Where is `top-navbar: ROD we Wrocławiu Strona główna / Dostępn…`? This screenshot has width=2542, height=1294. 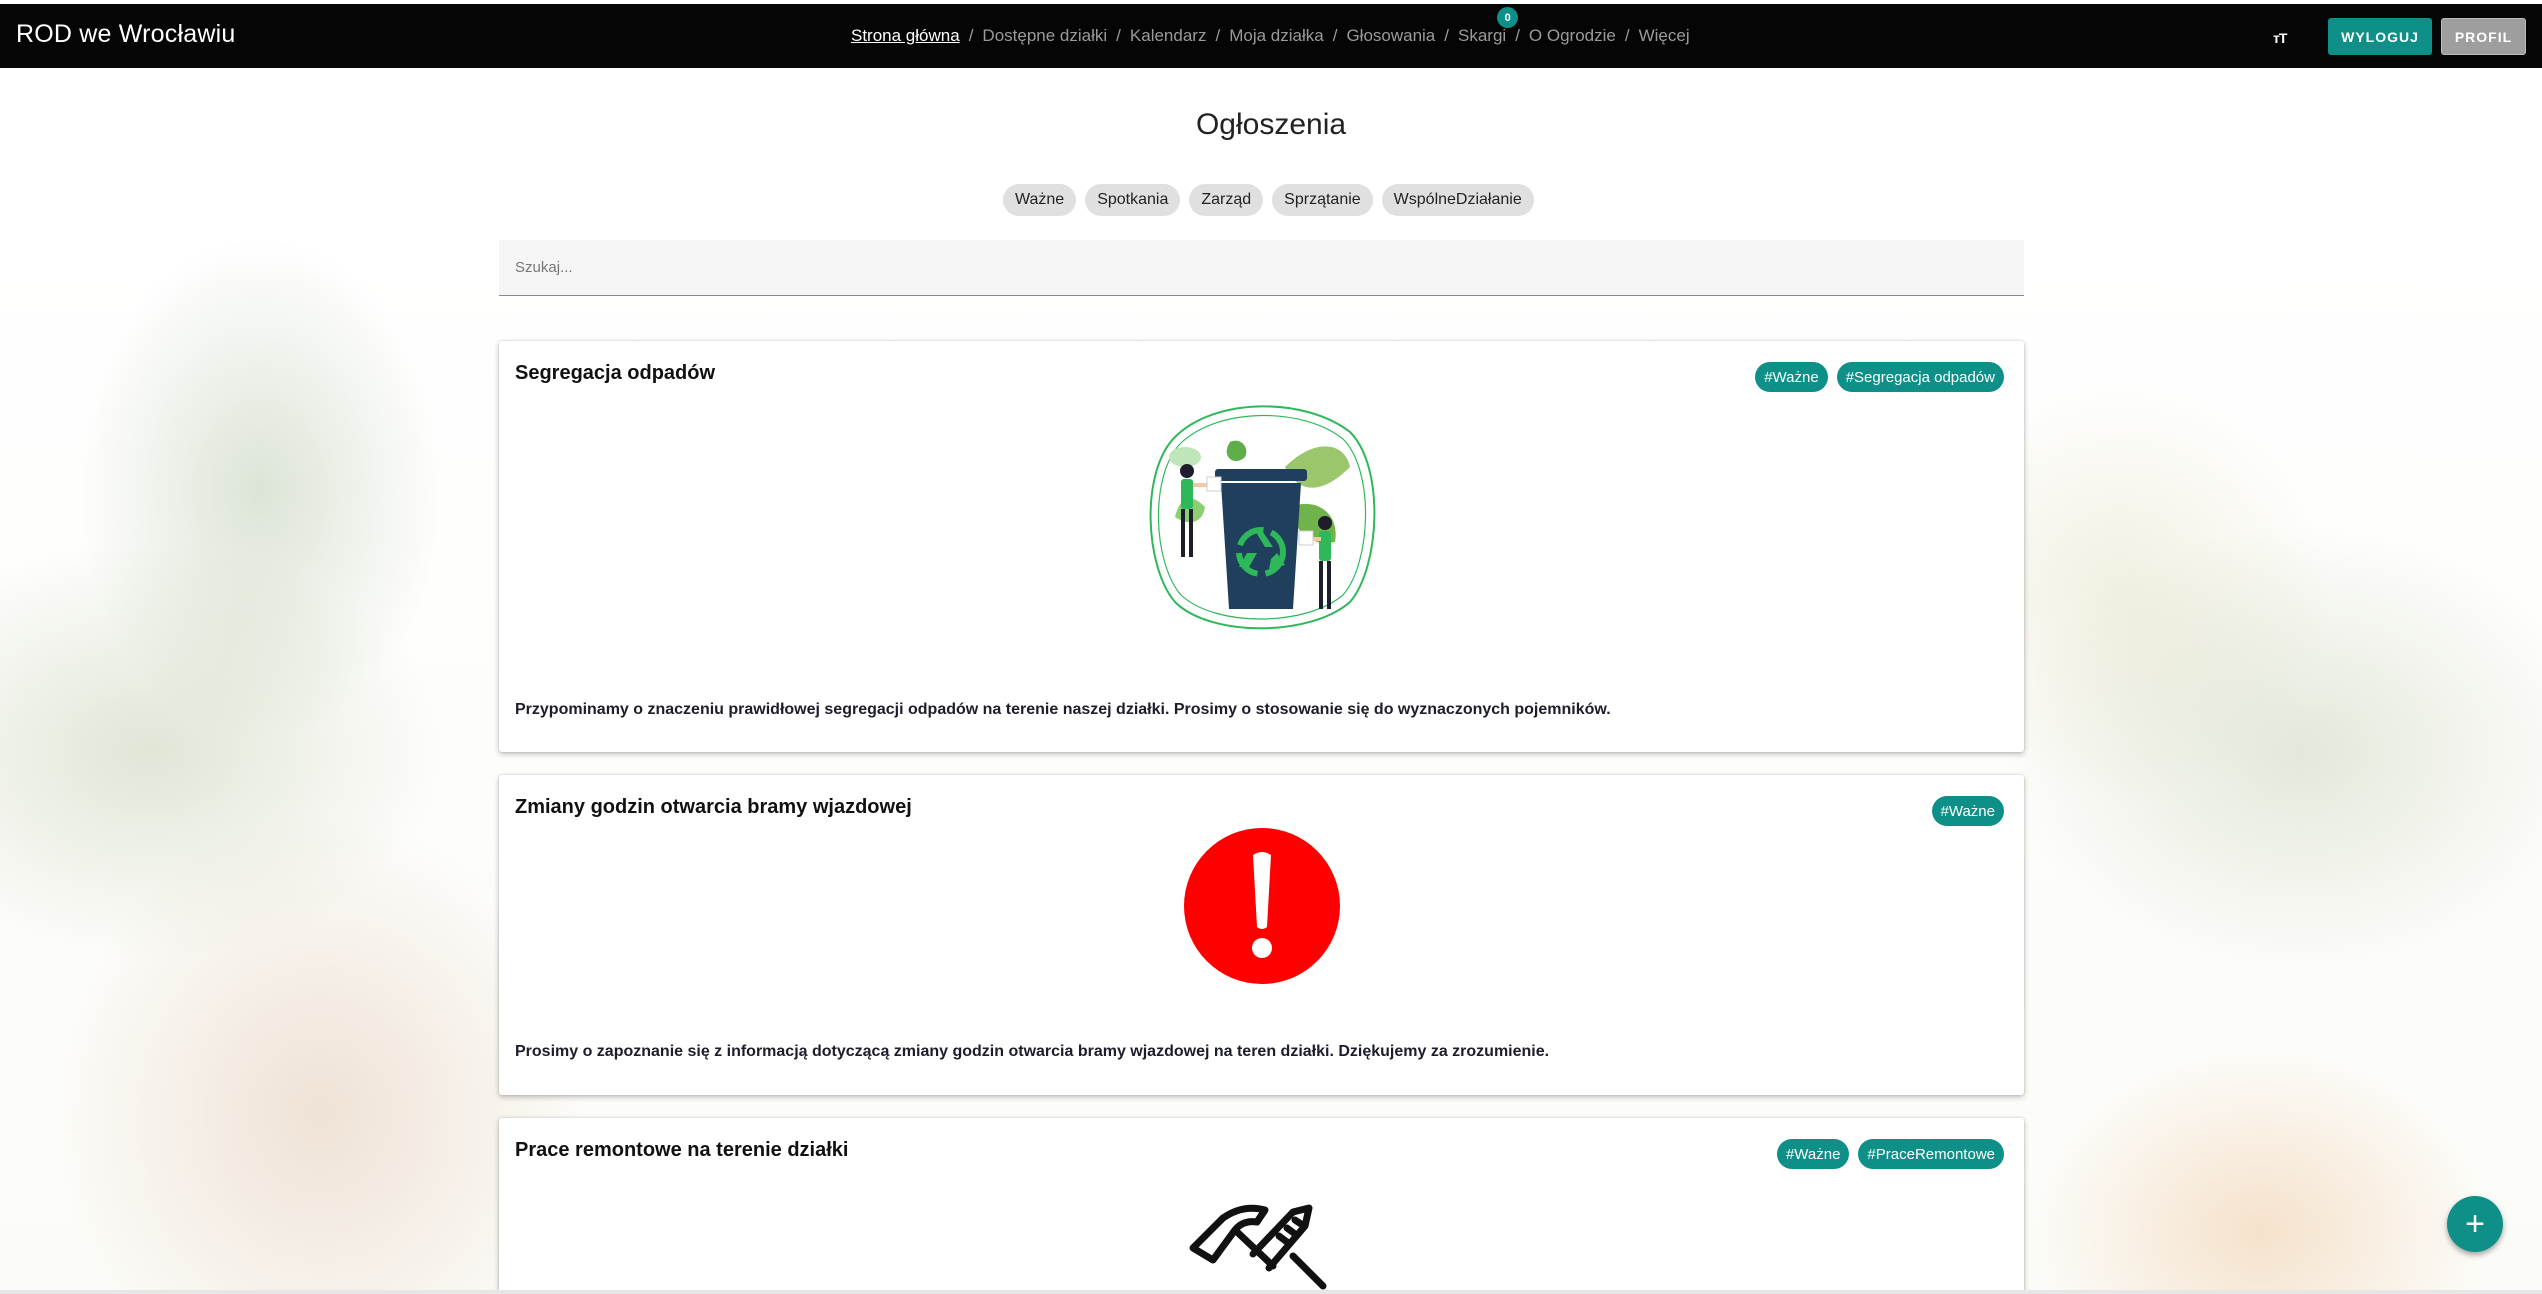
top-navbar: ROD we Wrocławiu Strona główna / Dostępn… is located at coordinates (1271, 36).